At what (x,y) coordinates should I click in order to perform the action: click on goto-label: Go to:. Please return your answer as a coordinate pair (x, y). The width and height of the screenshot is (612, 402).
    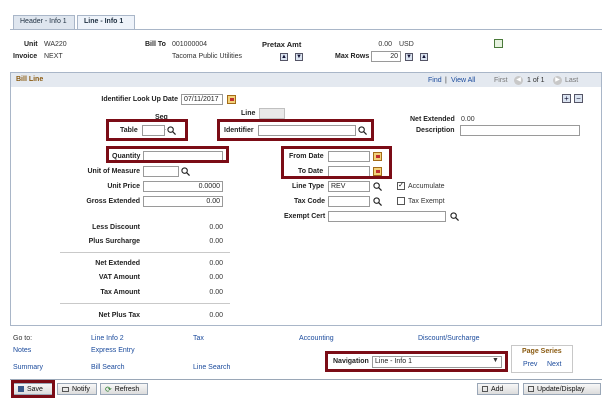
    Looking at the image, I should click on (23, 338).